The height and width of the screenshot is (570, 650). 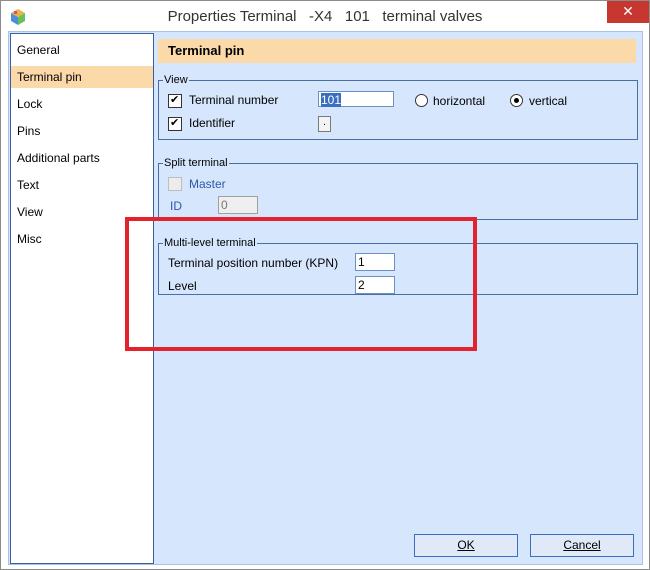 I want to click on nav-item-lock: Lock, so click(x=82, y=104).